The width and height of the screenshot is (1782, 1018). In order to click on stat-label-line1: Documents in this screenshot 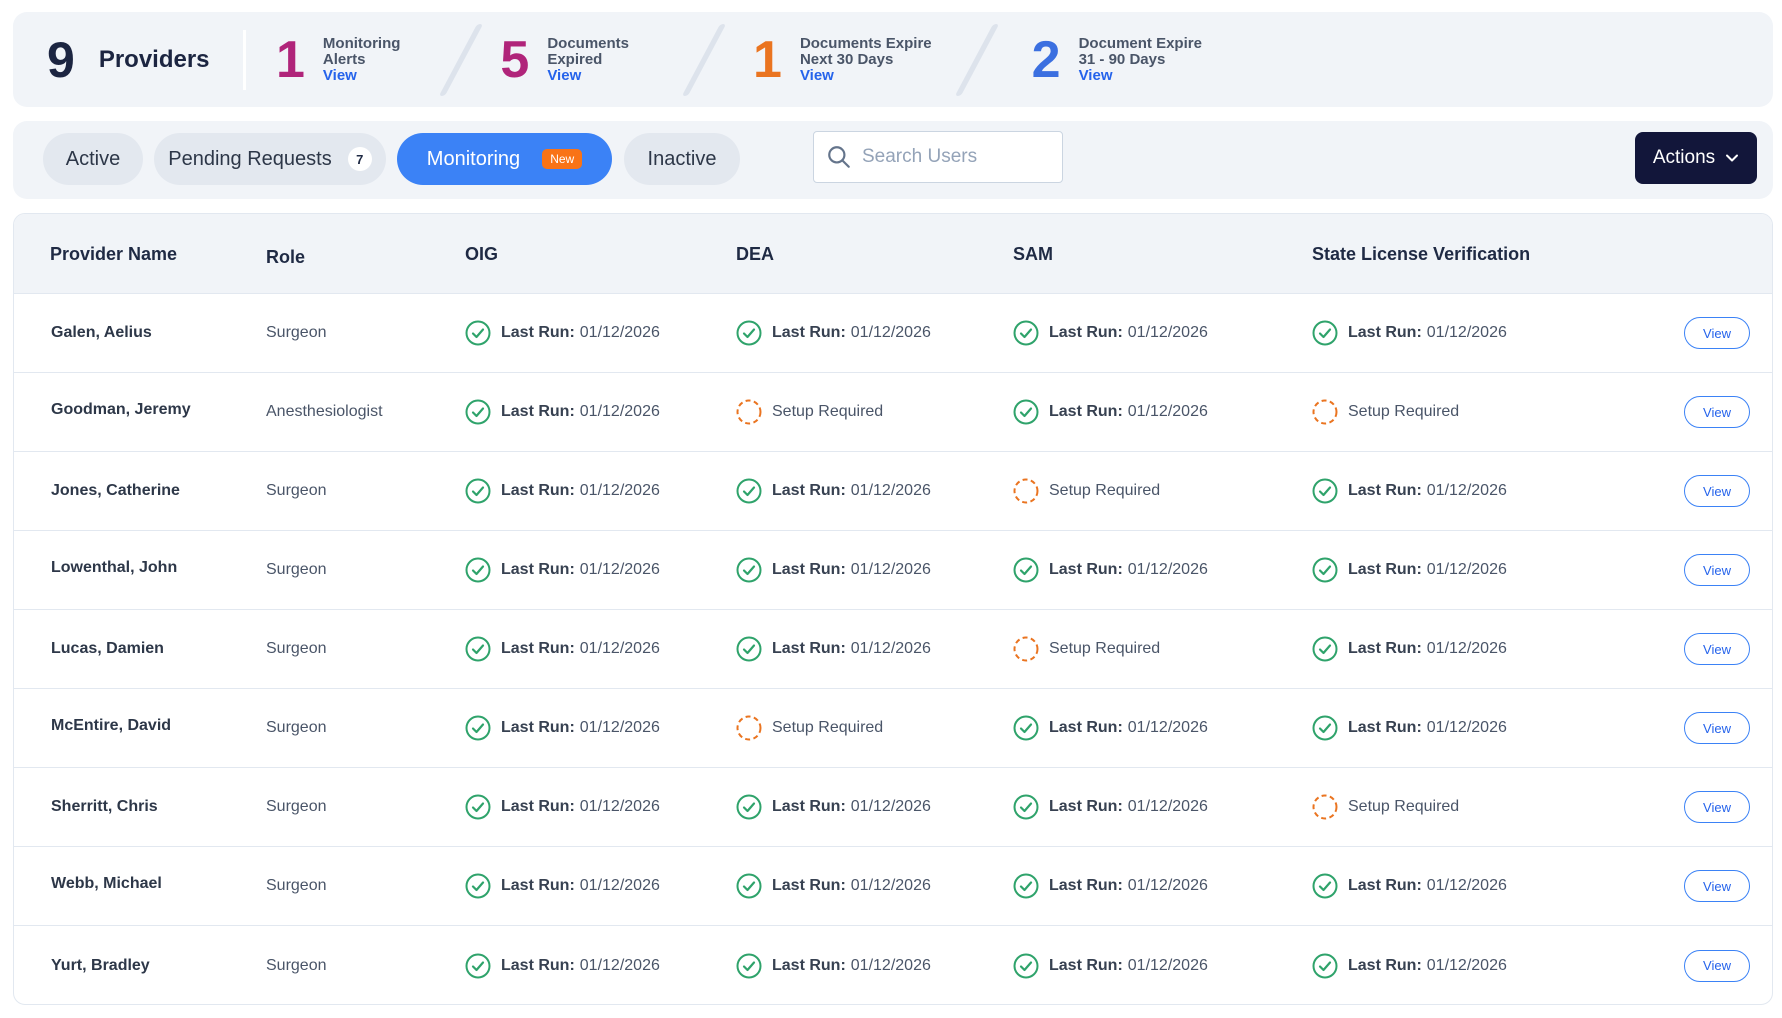, I will do `click(588, 43)`.